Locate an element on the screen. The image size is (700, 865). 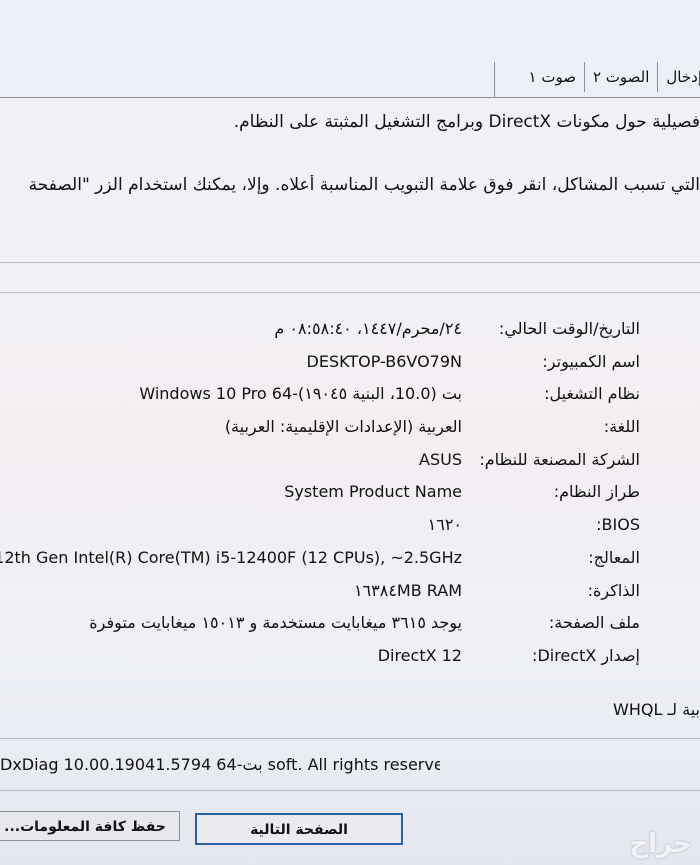
divider-footer is located at coordinates (350, 790).